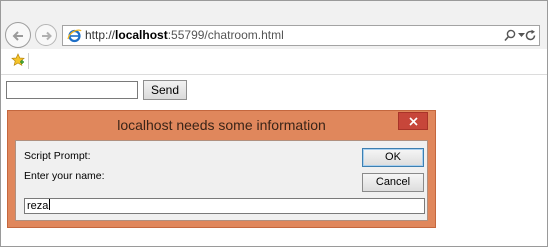  What do you see at coordinates (100, 35) in the screenshot?
I see `url-prefix: http://` at bounding box center [100, 35].